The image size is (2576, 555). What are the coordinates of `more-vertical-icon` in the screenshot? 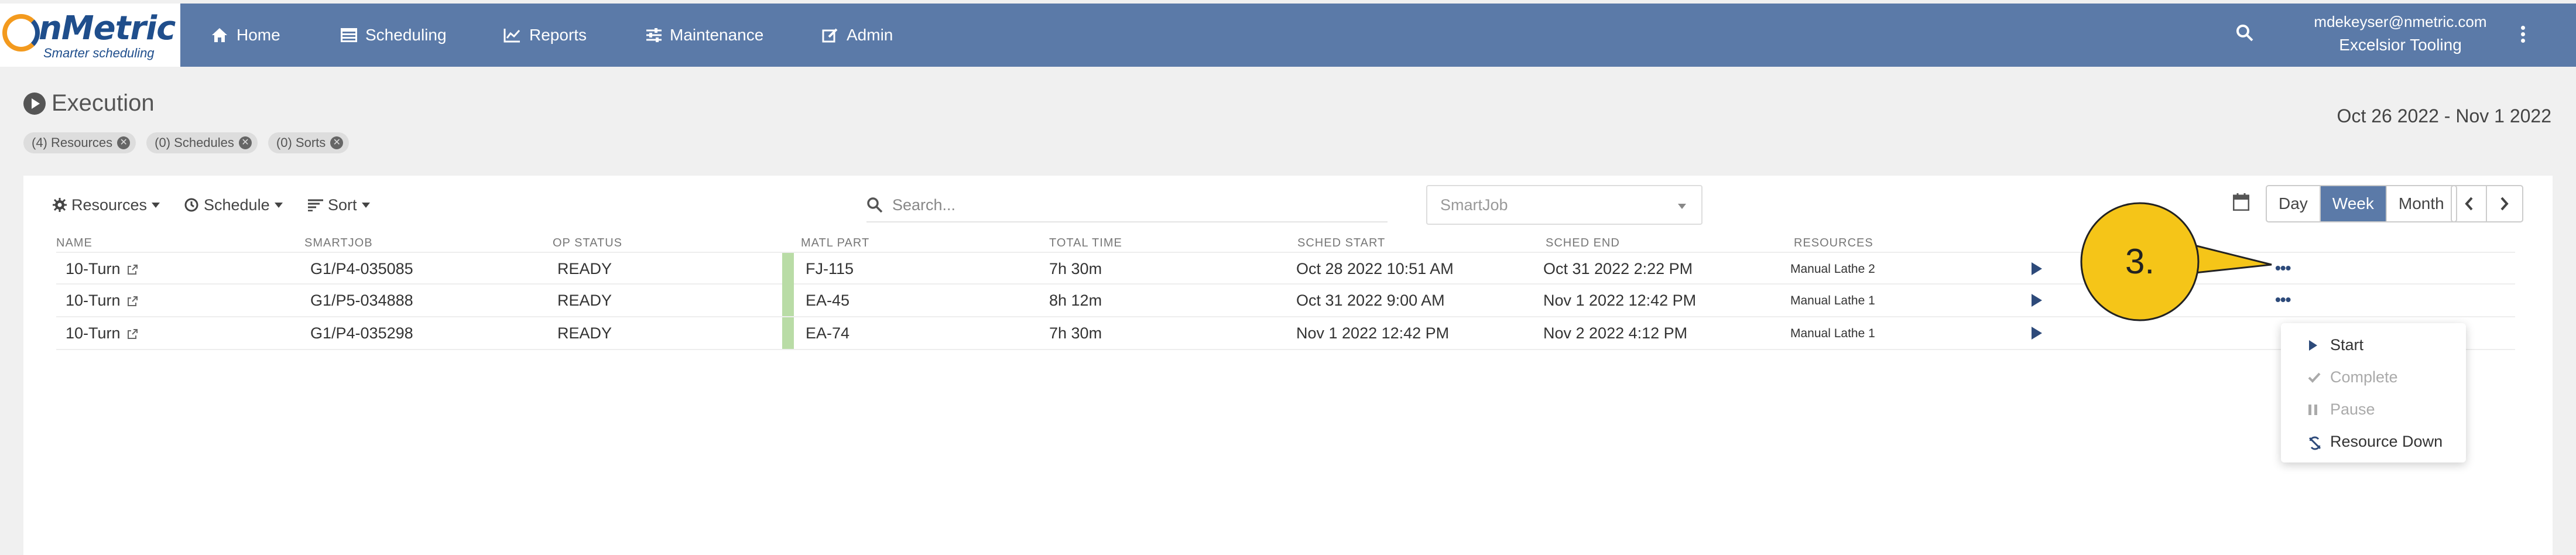 It's located at (2523, 35).